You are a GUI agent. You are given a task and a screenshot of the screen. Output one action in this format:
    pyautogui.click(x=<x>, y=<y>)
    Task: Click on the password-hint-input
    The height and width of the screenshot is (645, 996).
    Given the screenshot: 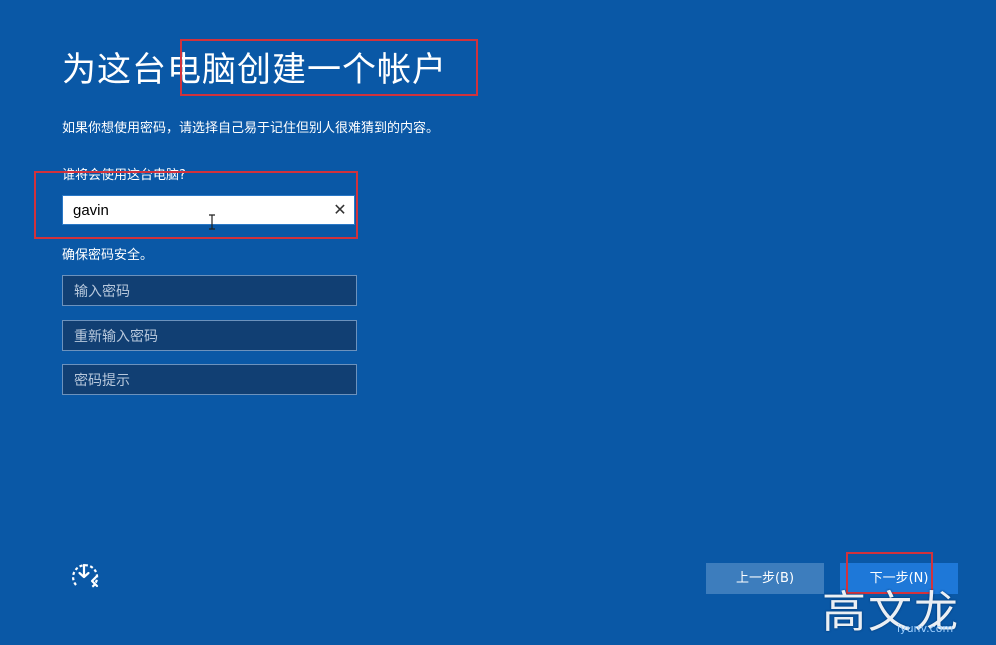 What is the action you would take?
    pyautogui.click(x=209, y=379)
    